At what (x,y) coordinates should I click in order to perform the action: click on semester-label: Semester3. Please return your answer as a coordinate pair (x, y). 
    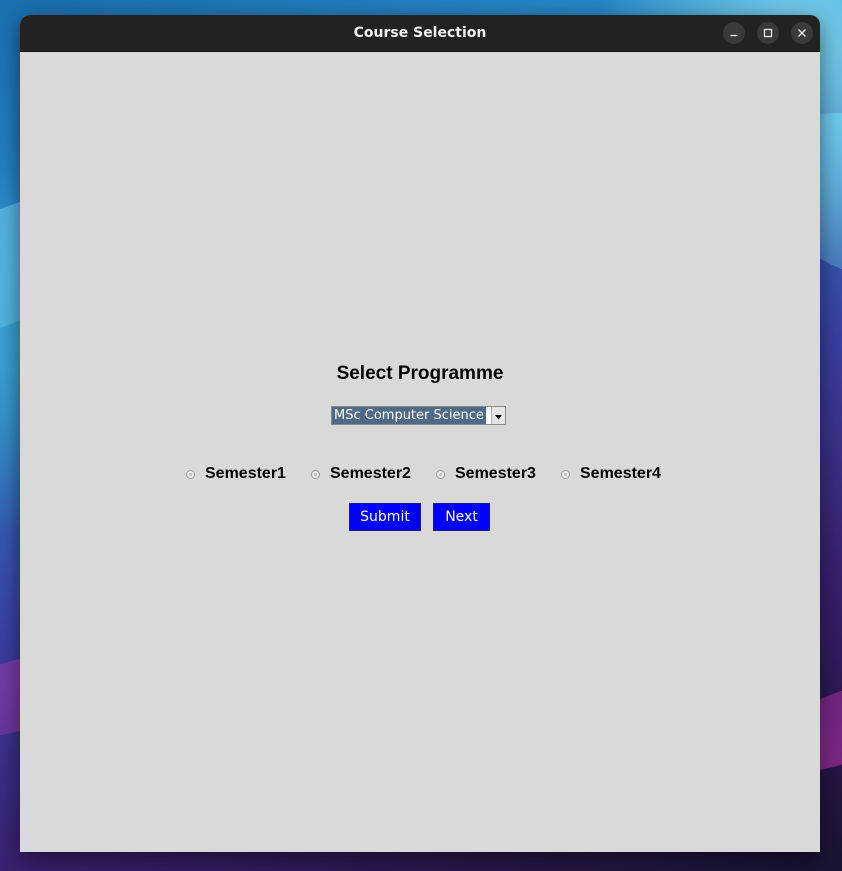
    Looking at the image, I should click on (495, 473).